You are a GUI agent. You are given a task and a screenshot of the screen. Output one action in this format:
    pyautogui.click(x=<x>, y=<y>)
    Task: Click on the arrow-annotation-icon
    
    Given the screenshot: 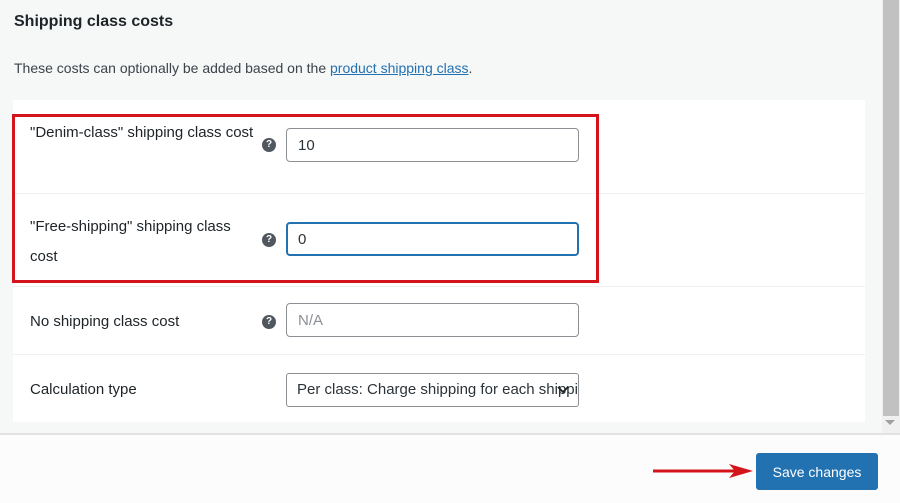 What is the action you would take?
    pyautogui.click(x=703, y=471)
    